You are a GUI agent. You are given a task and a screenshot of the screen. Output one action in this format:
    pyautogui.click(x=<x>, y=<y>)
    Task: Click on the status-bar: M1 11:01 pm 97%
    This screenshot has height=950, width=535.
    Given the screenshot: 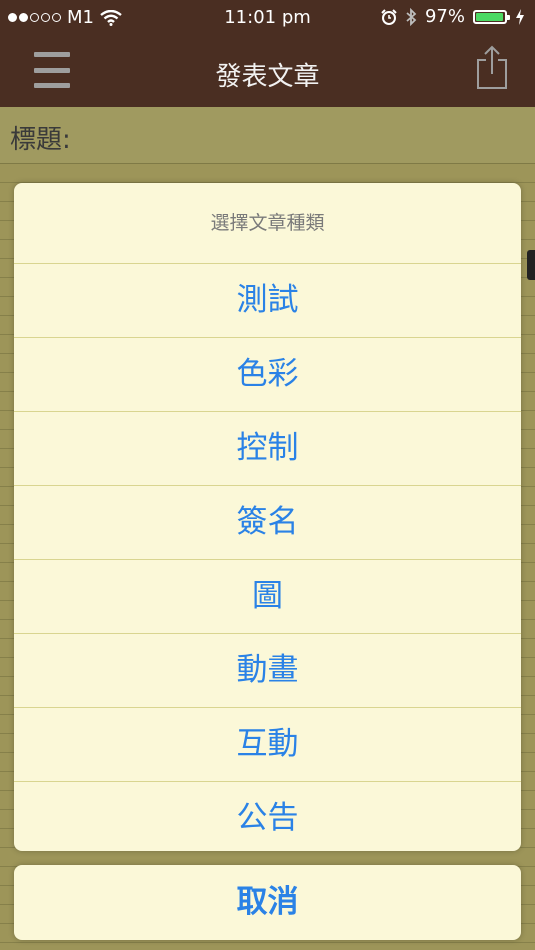 What is the action you would take?
    pyautogui.click(x=267, y=18)
    